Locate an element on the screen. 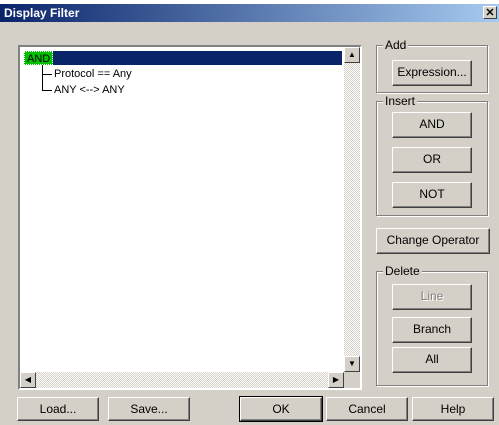  delete-group-label: Delete is located at coordinates (402, 271).